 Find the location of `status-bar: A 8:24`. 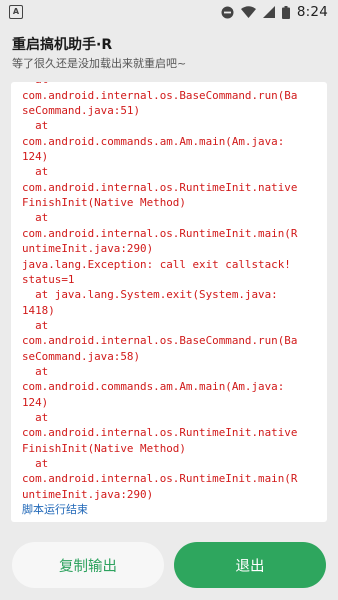

status-bar: A 8:24 is located at coordinates (169, 12).